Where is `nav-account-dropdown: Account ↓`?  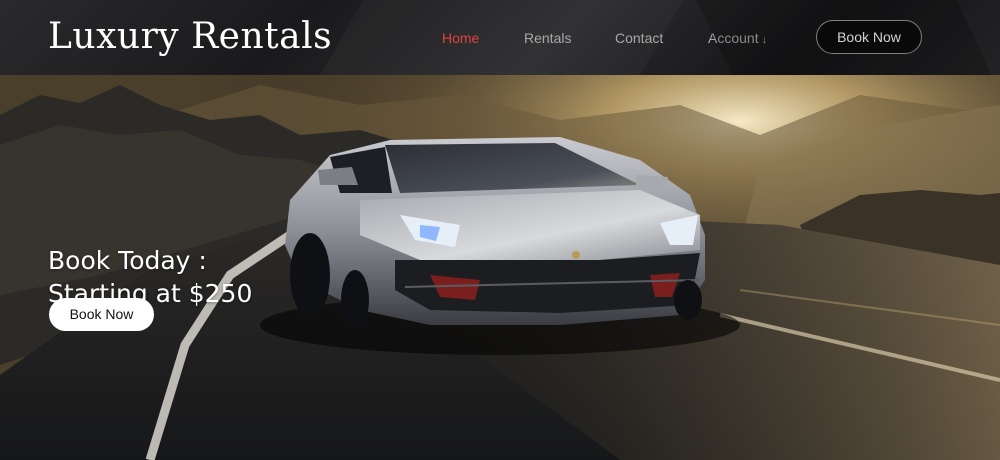 nav-account-dropdown: Account ↓ is located at coordinates (737, 39).